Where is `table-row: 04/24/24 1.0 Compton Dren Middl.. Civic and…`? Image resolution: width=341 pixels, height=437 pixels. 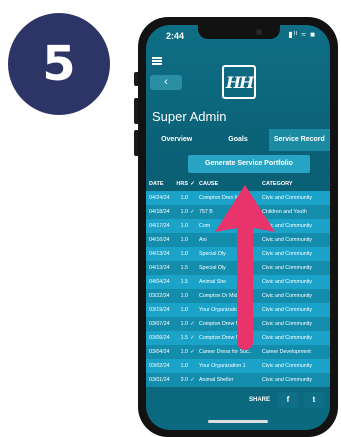
table-row: 04/24/24 1.0 Compton Dren Middl.. Civic and… is located at coordinates (238, 198).